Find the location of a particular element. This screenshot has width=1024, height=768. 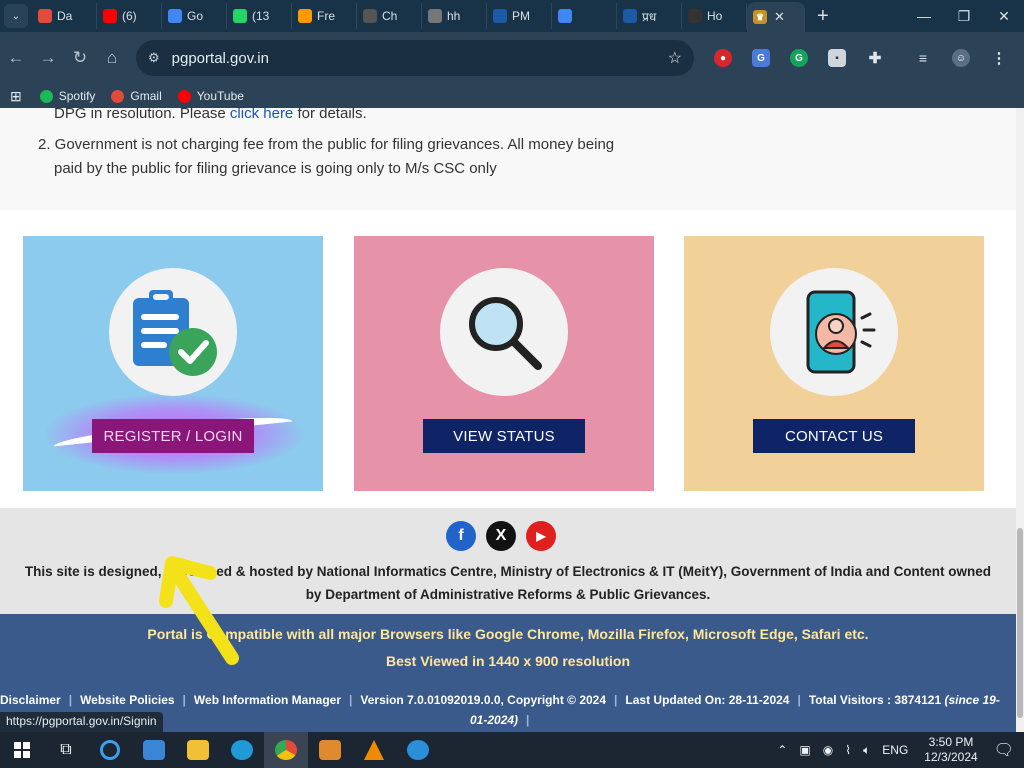

bookmark-label: Spotify is located at coordinates (77, 96).